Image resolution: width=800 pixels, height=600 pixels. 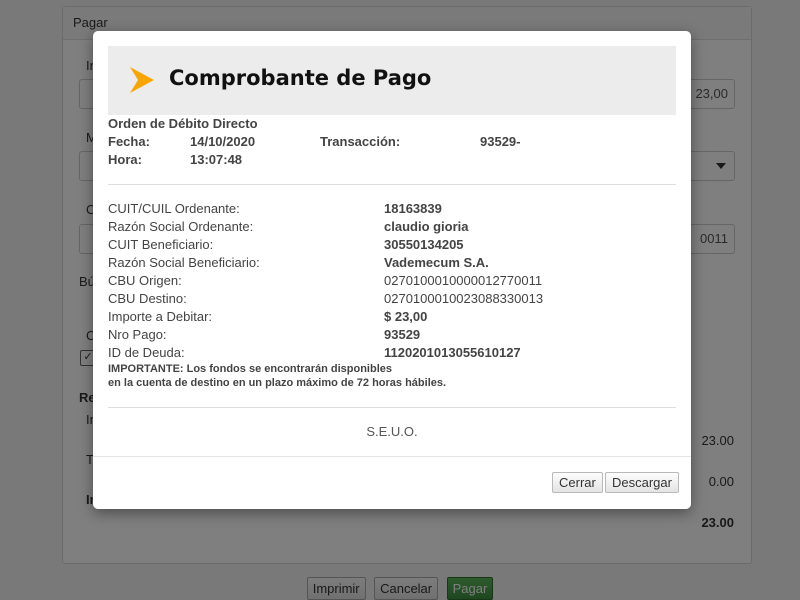 I want to click on detail-value: 0270100010000012770011, so click(x=463, y=280).